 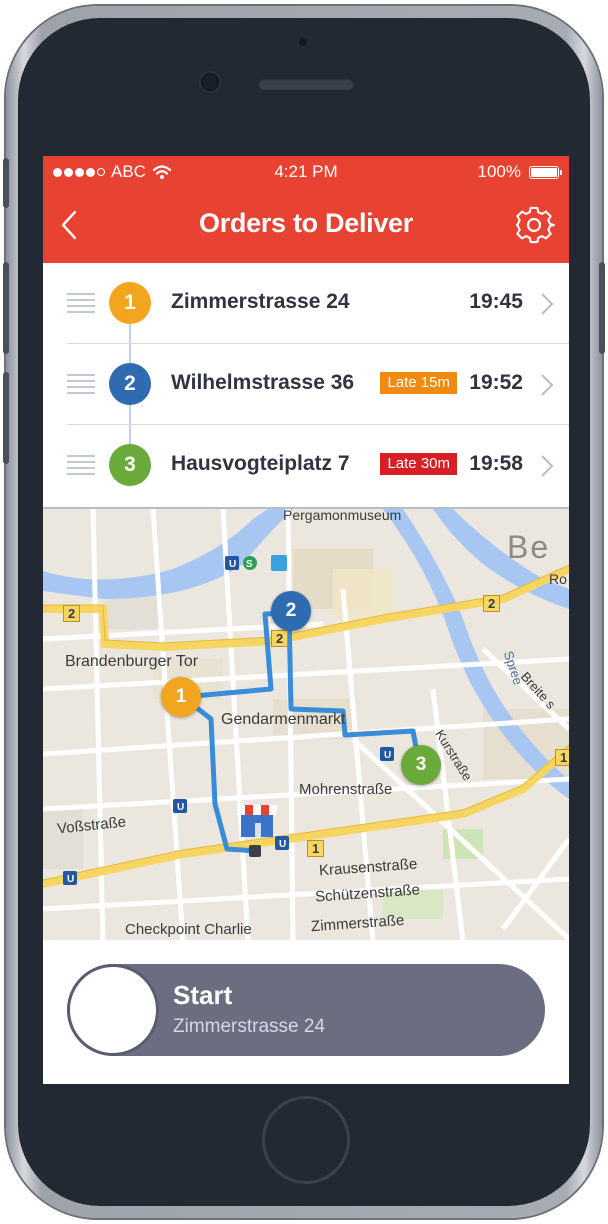 I want to click on battery-icon, so click(x=545, y=172).